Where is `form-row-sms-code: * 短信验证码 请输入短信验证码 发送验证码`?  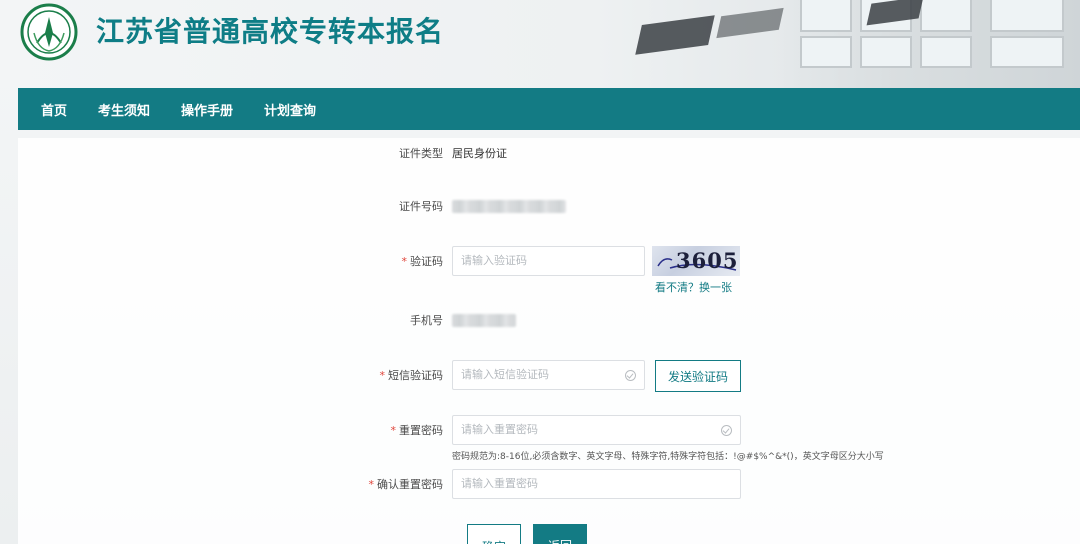
form-row-sms-code: * 短信验证码 请输入短信验证码 发送验证码 is located at coordinates (549, 376).